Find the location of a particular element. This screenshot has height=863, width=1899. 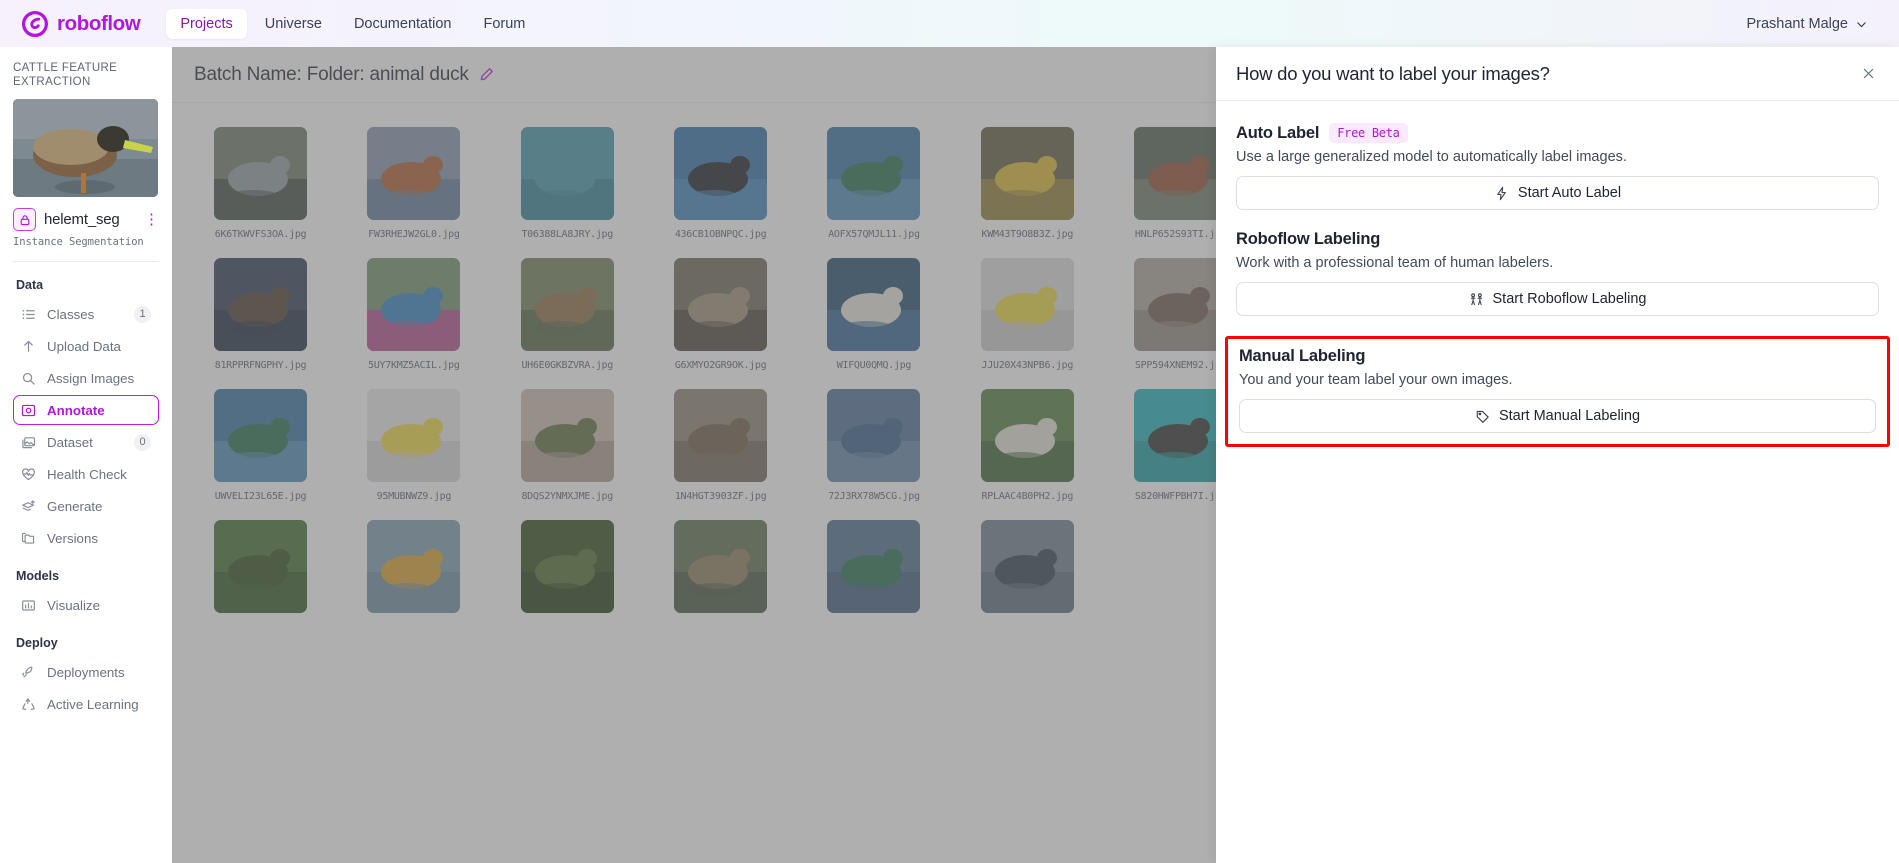

image-card: T06388LA8JRY.jpg is located at coordinates (567, 182).